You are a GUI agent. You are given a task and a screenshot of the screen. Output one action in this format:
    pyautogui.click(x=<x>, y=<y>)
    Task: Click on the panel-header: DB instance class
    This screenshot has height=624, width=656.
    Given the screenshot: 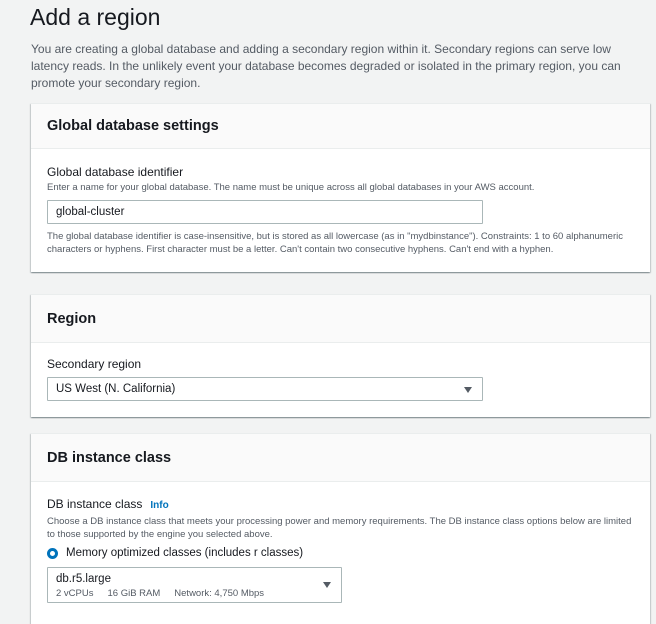 What is the action you would take?
    pyautogui.click(x=340, y=458)
    